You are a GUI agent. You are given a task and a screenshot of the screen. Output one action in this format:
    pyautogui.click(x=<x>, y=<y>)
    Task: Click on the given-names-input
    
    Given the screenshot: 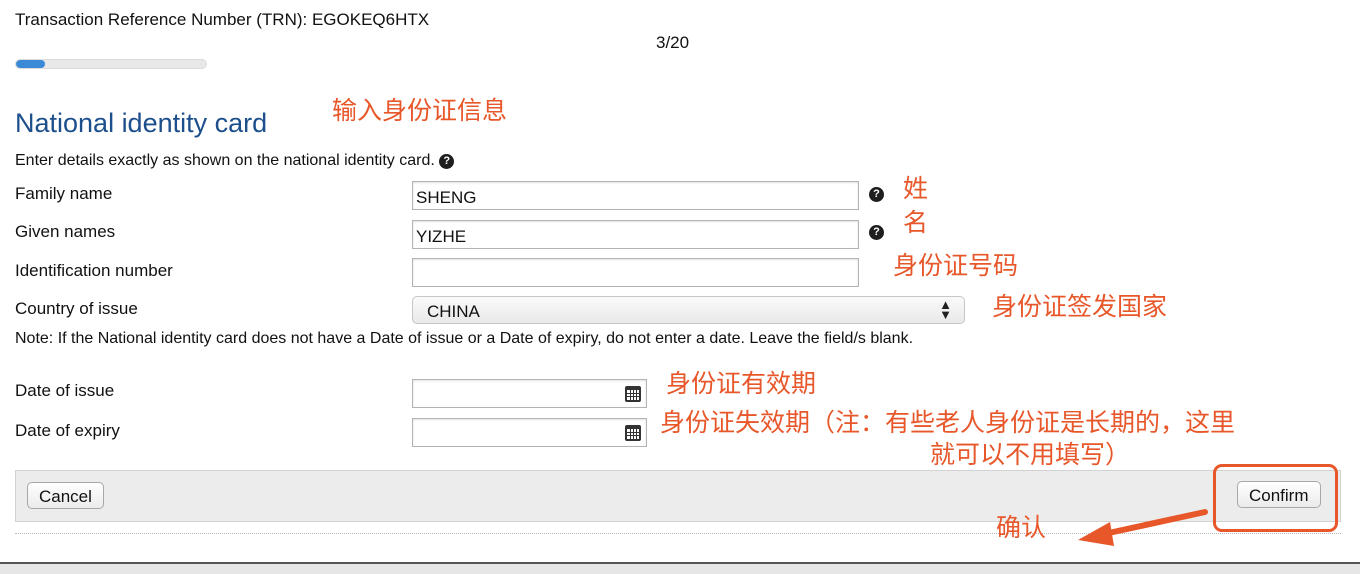 What is the action you would take?
    pyautogui.click(x=635, y=234)
    